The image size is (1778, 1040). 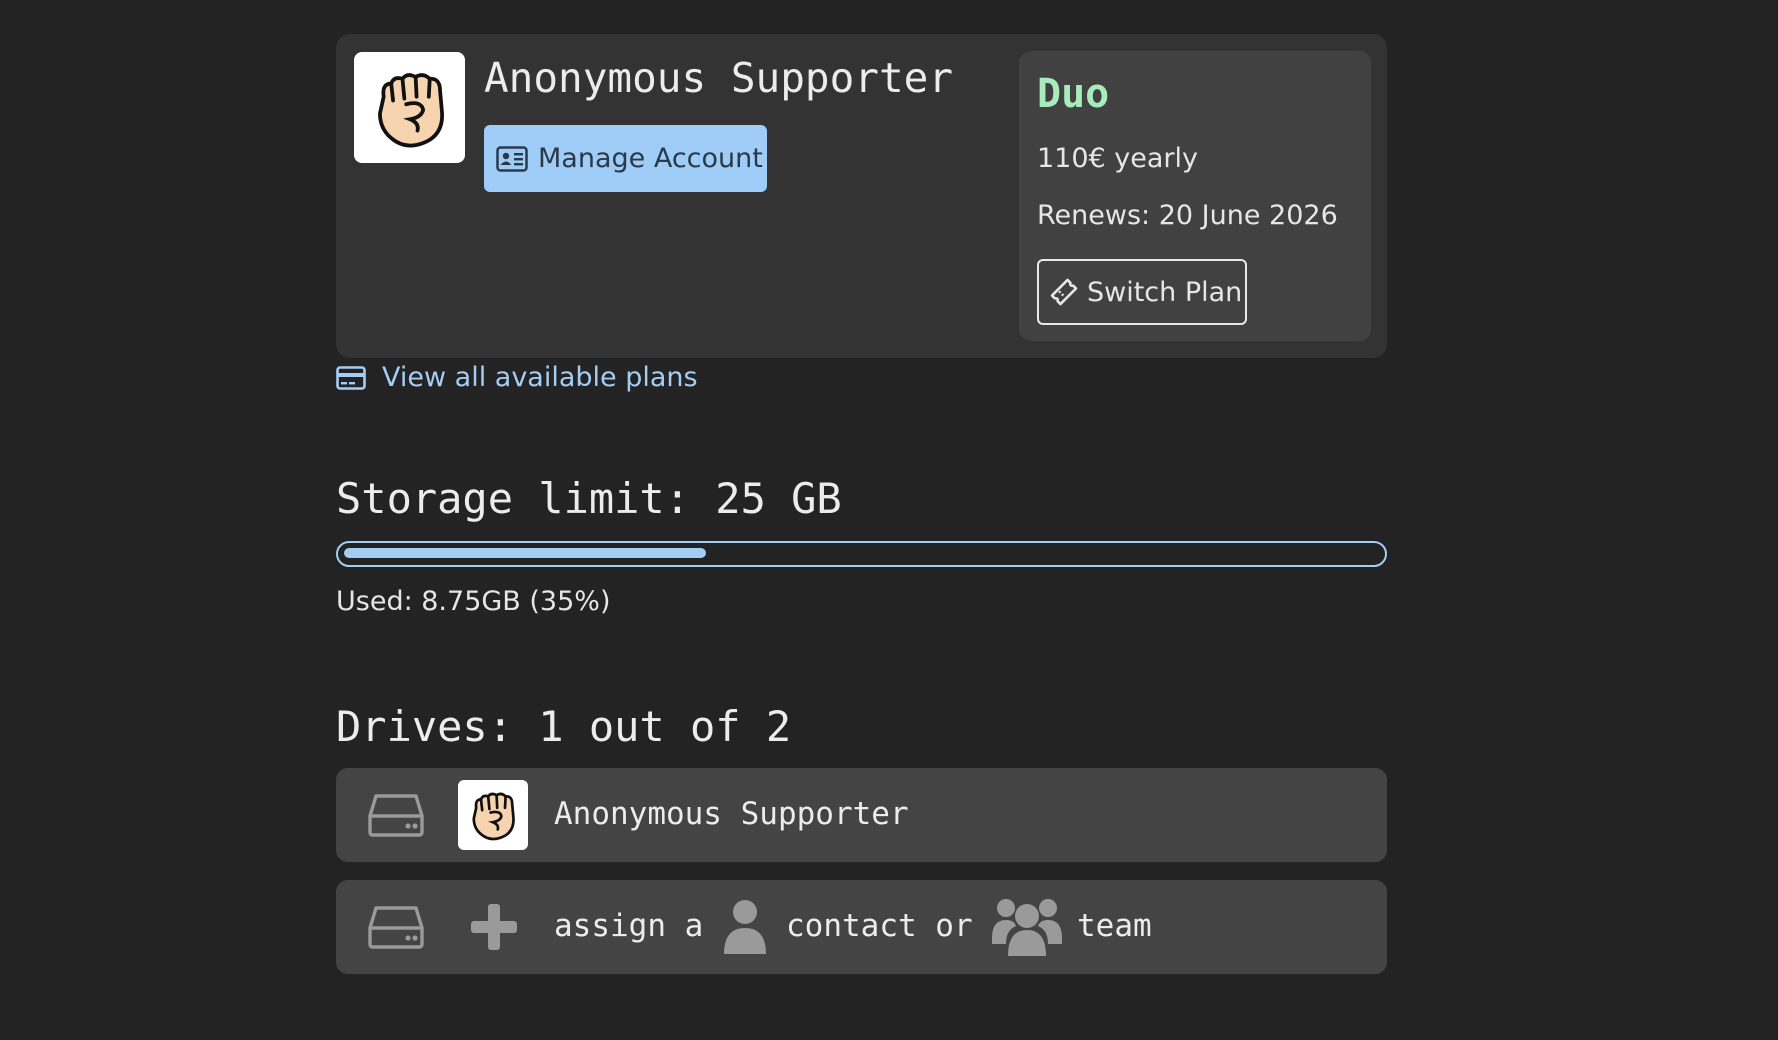 I want to click on switch-plan-button: Switch Plan, so click(x=1142, y=292).